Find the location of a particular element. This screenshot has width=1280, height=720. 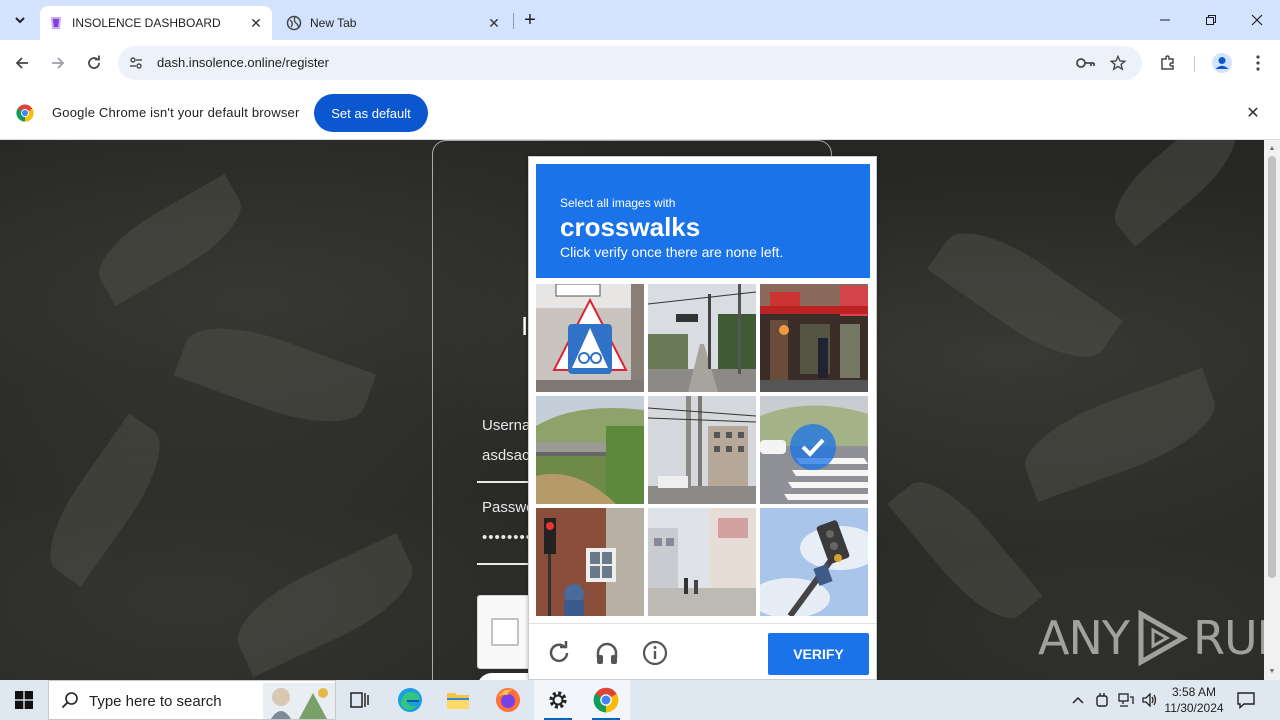

tab-separator is located at coordinates (513, 21).